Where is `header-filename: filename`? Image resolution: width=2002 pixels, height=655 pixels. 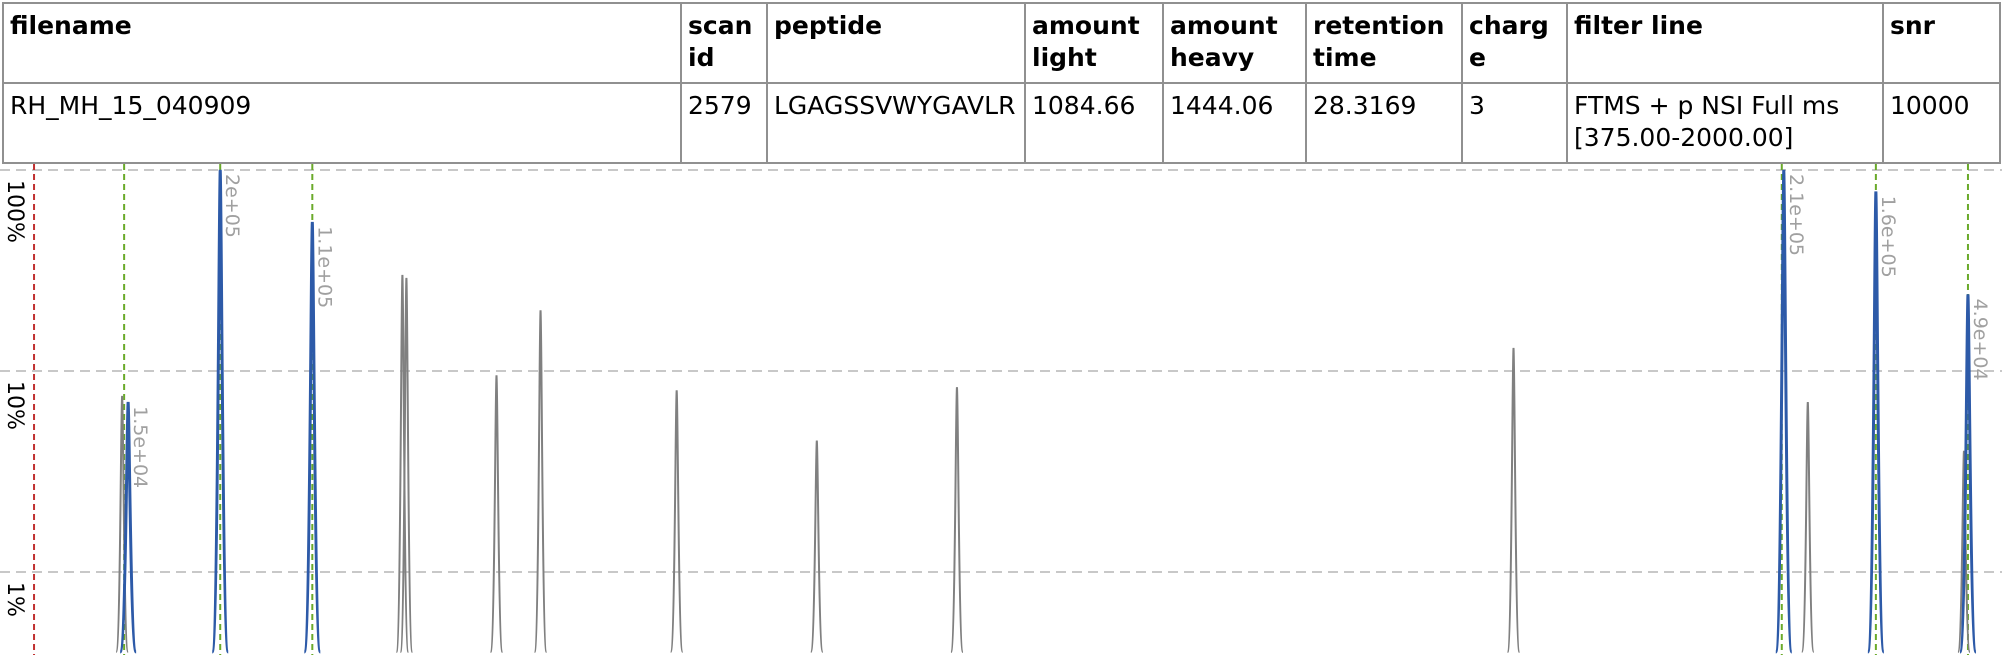 header-filename: filename is located at coordinates (342, 43).